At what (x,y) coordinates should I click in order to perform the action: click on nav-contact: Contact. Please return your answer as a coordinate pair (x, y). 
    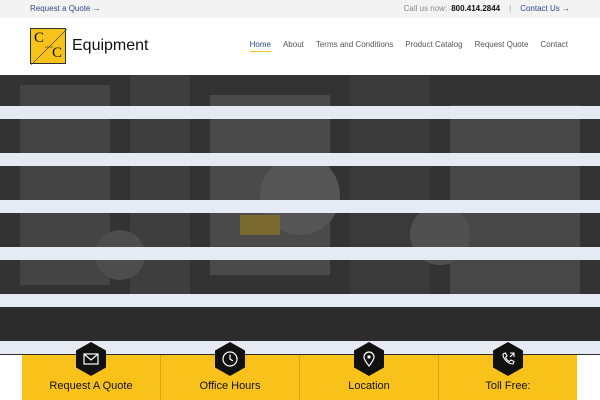
    Looking at the image, I should click on (554, 46).